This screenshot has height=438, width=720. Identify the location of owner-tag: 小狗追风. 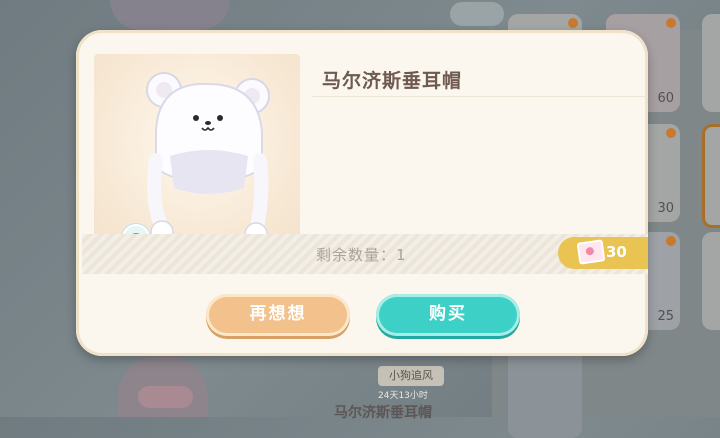
(411, 376).